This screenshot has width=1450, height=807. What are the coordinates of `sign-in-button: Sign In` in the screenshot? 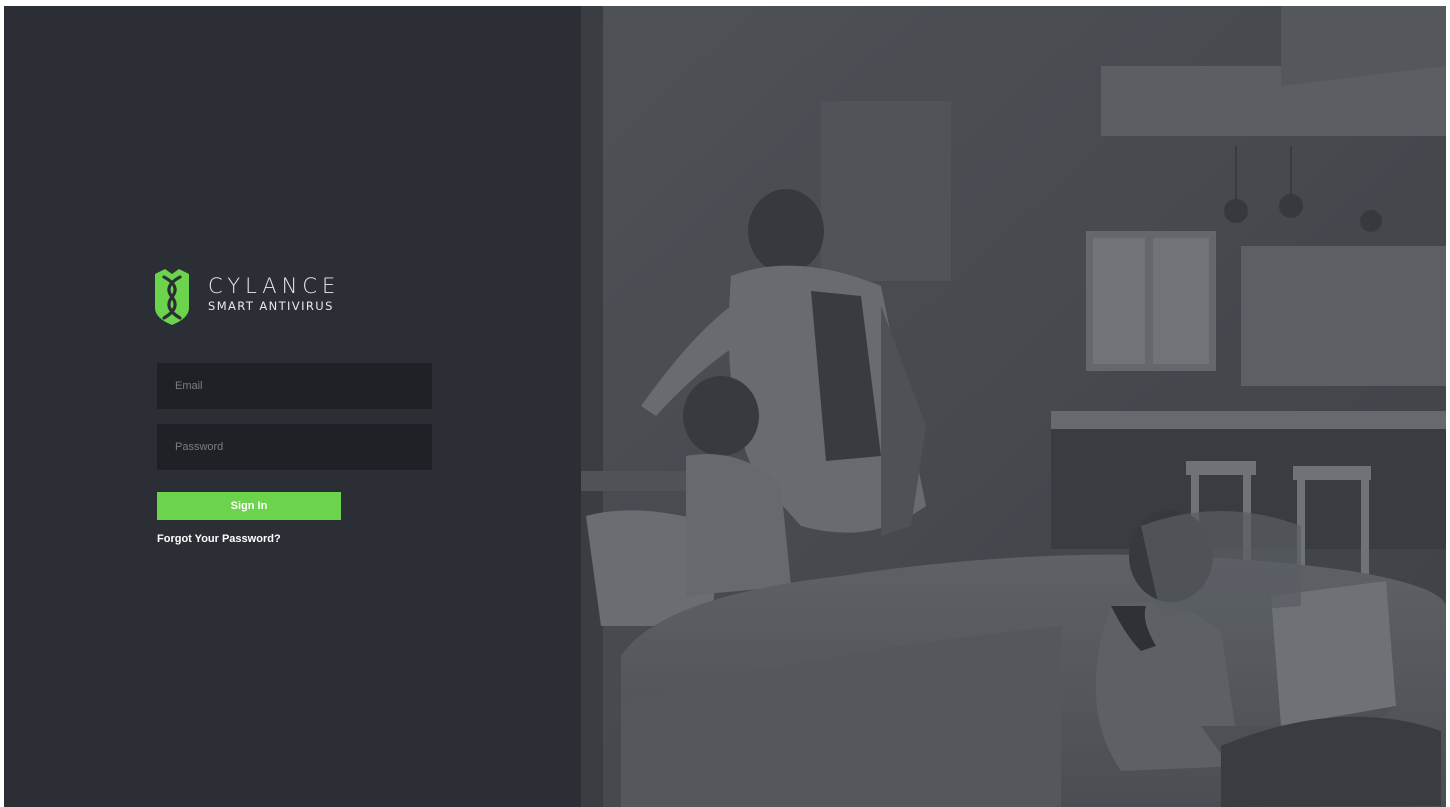 It's located at (249, 506).